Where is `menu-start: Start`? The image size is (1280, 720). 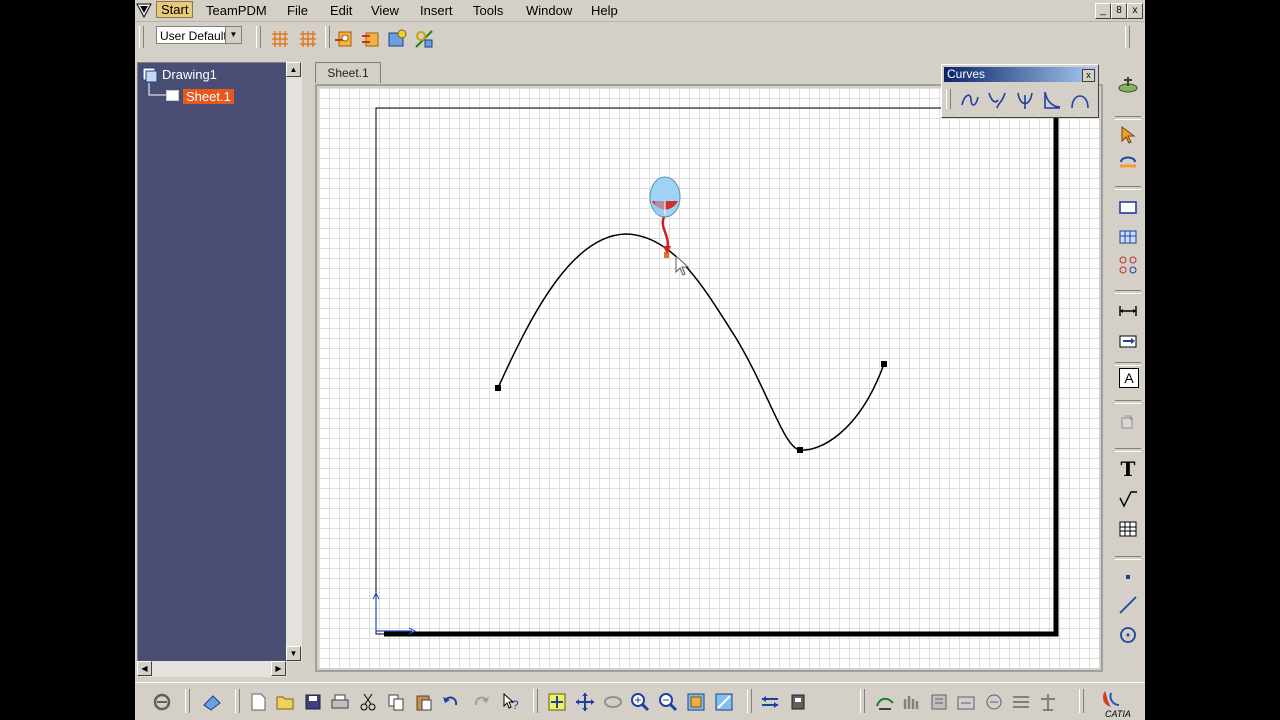
menu-start: Start is located at coordinates (175, 9).